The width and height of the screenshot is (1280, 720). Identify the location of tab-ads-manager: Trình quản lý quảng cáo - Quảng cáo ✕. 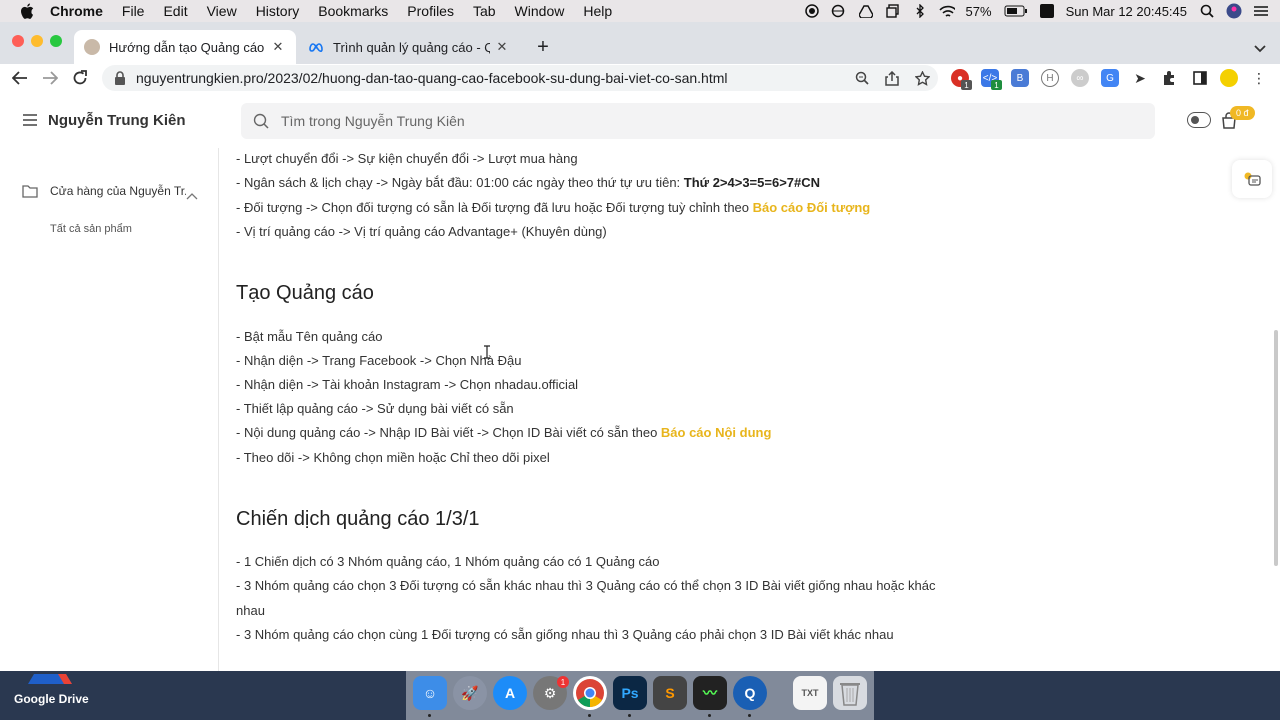
(409, 47).